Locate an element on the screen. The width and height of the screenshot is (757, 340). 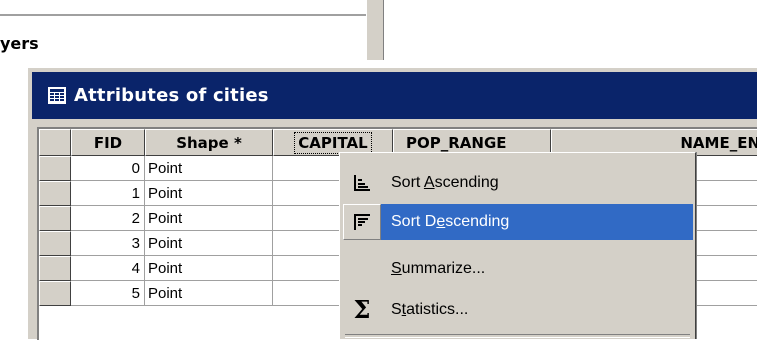
menu-separator is located at coordinates (517, 336).